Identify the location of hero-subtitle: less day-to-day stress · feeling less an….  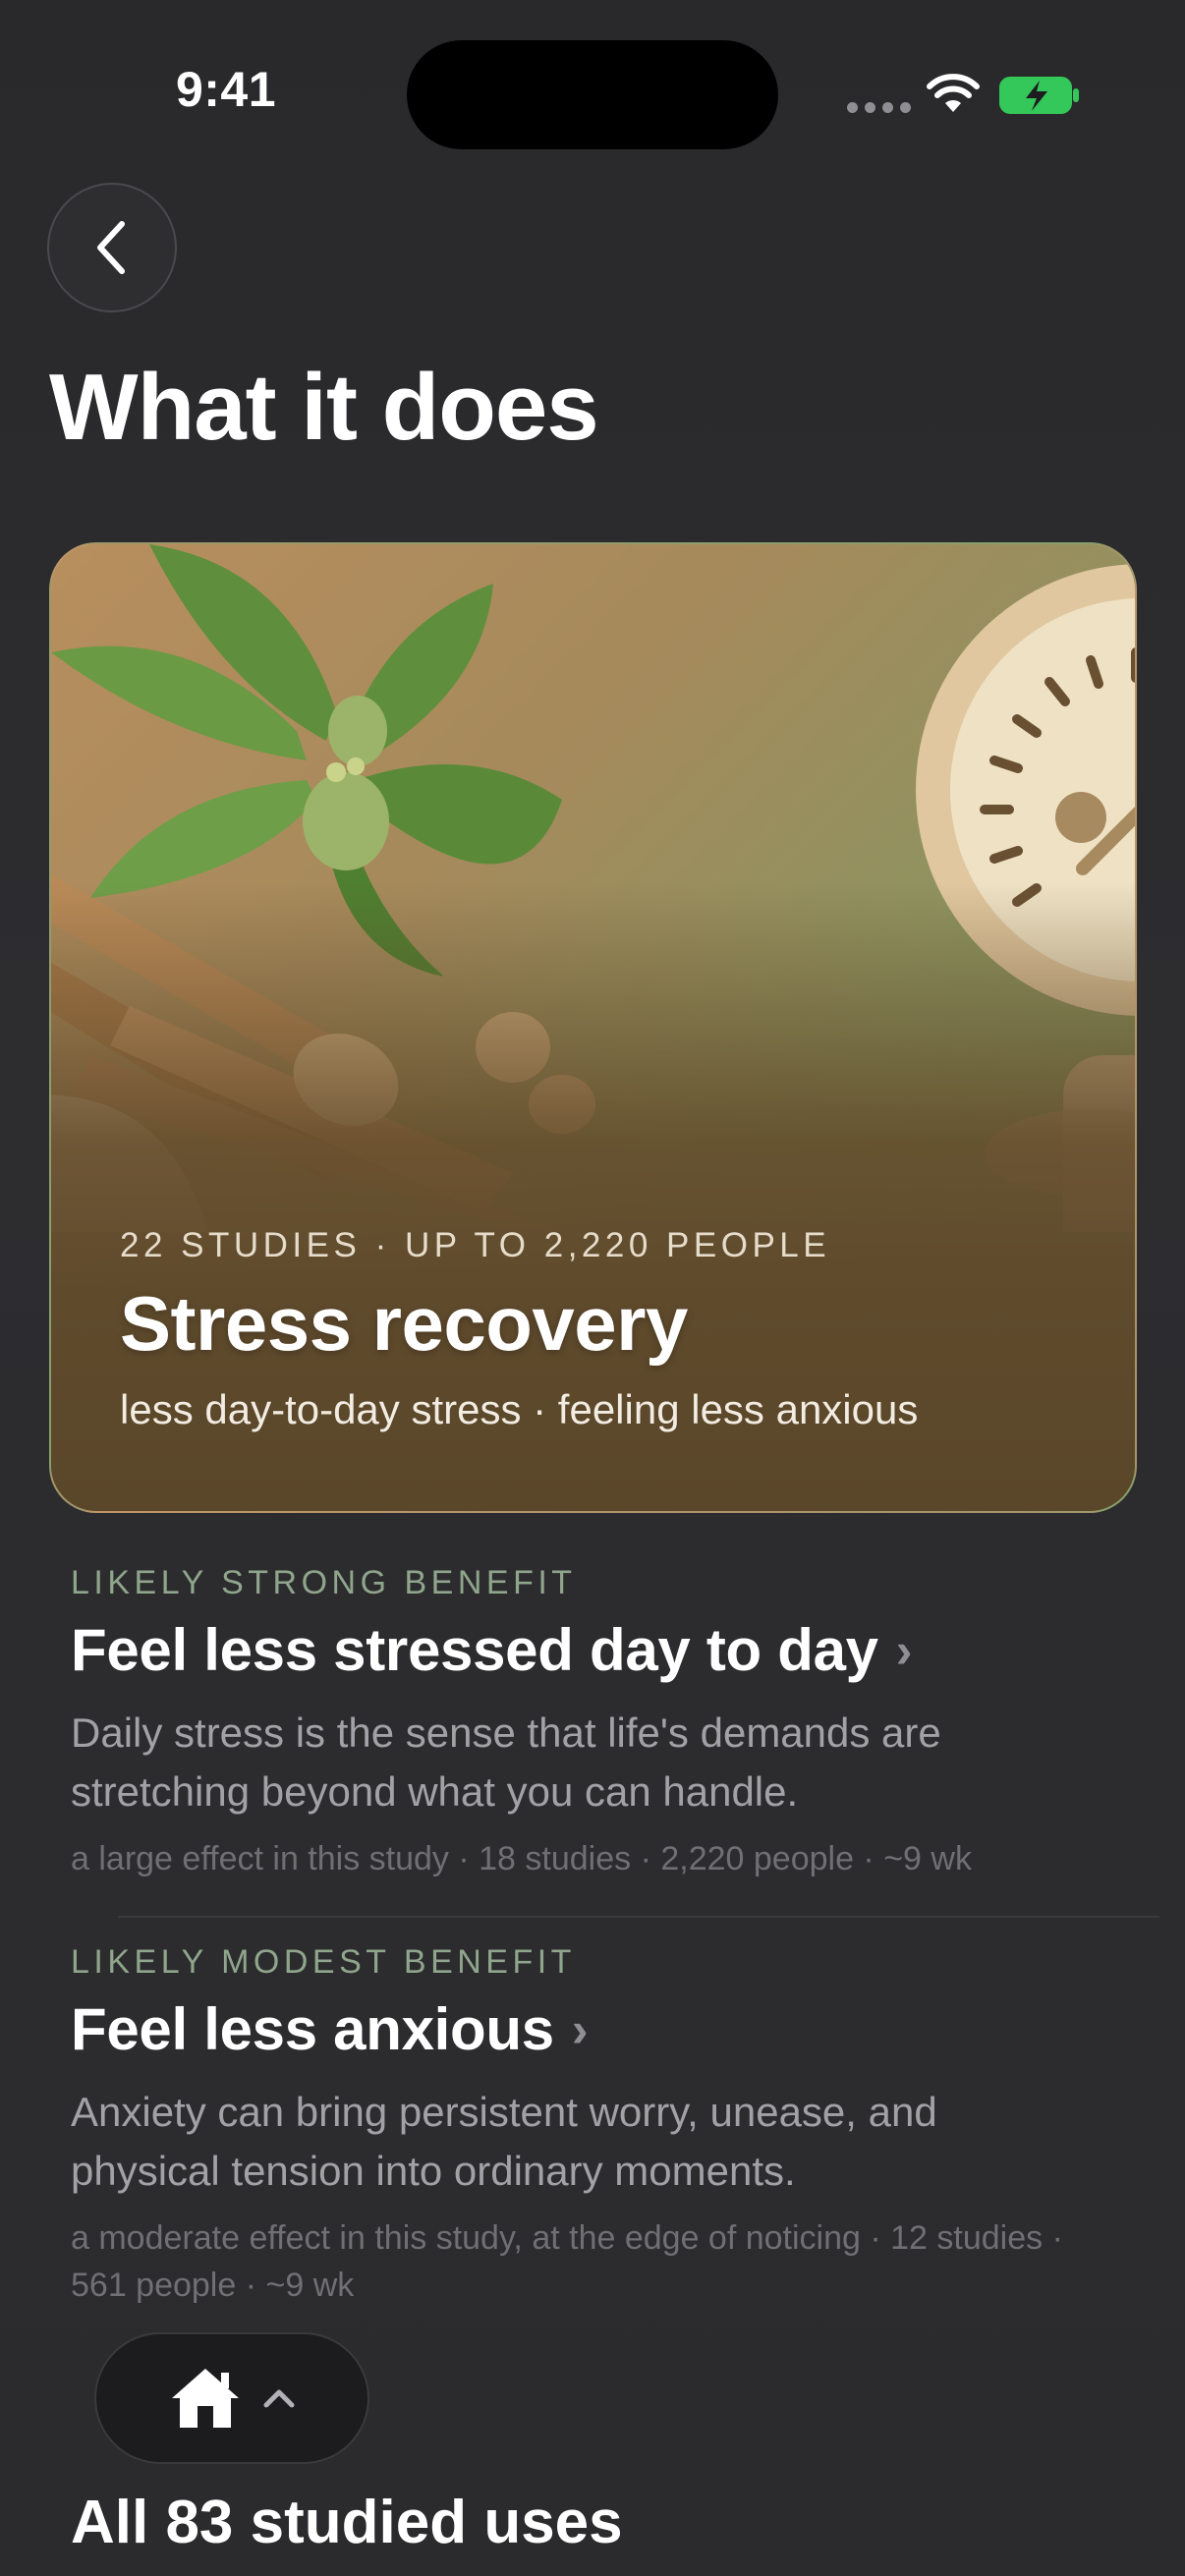
(519, 1409).